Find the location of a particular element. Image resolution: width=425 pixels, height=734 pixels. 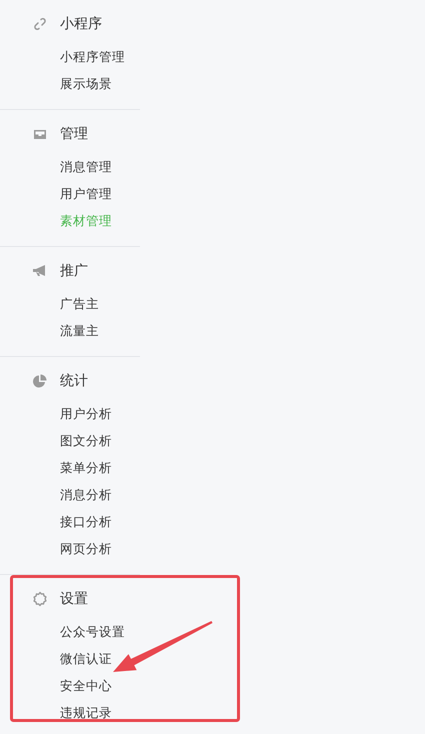

menu-item: 违规记录 is located at coordinates (70, 712).